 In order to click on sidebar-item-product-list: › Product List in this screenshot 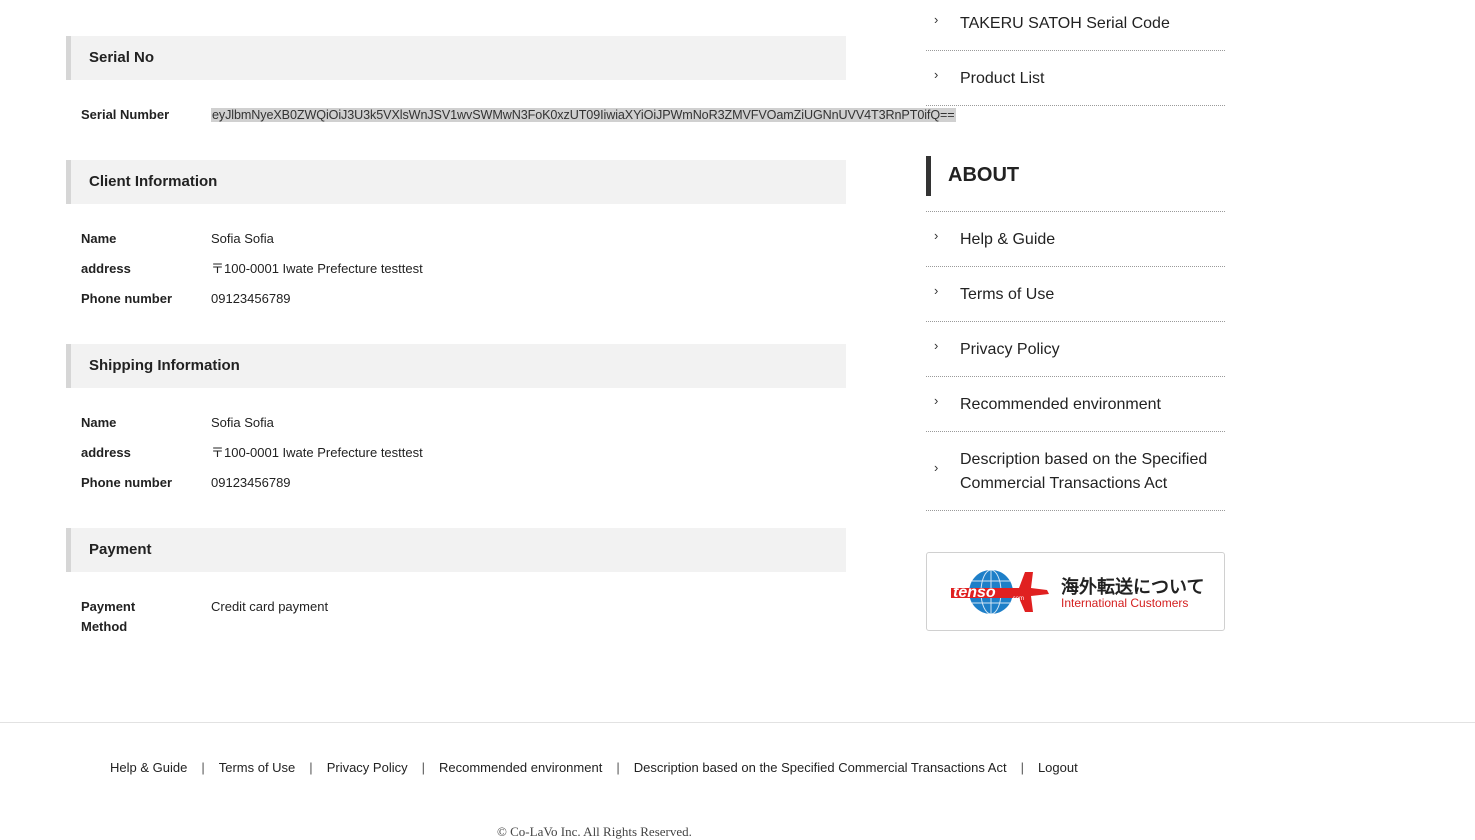, I will do `click(1075, 78)`.